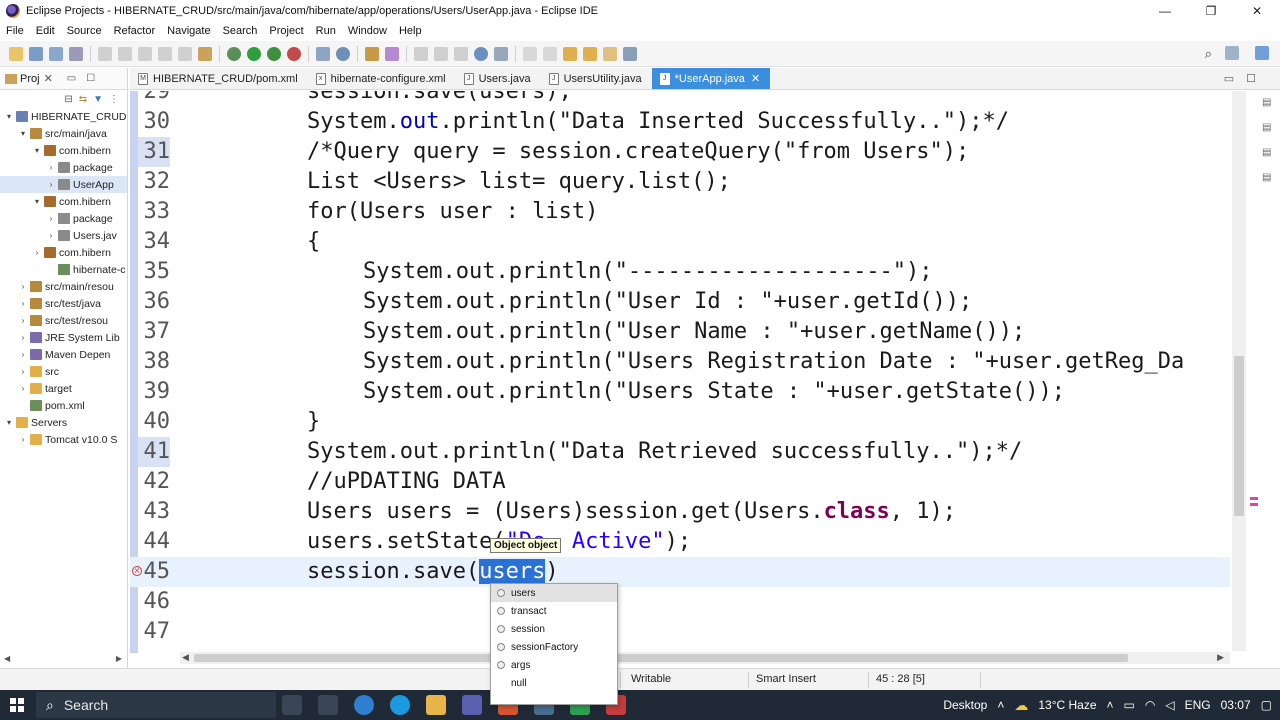  Describe the element at coordinates (105, 53) in the screenshot. I see `skip-breakpoints-icon` at that location.